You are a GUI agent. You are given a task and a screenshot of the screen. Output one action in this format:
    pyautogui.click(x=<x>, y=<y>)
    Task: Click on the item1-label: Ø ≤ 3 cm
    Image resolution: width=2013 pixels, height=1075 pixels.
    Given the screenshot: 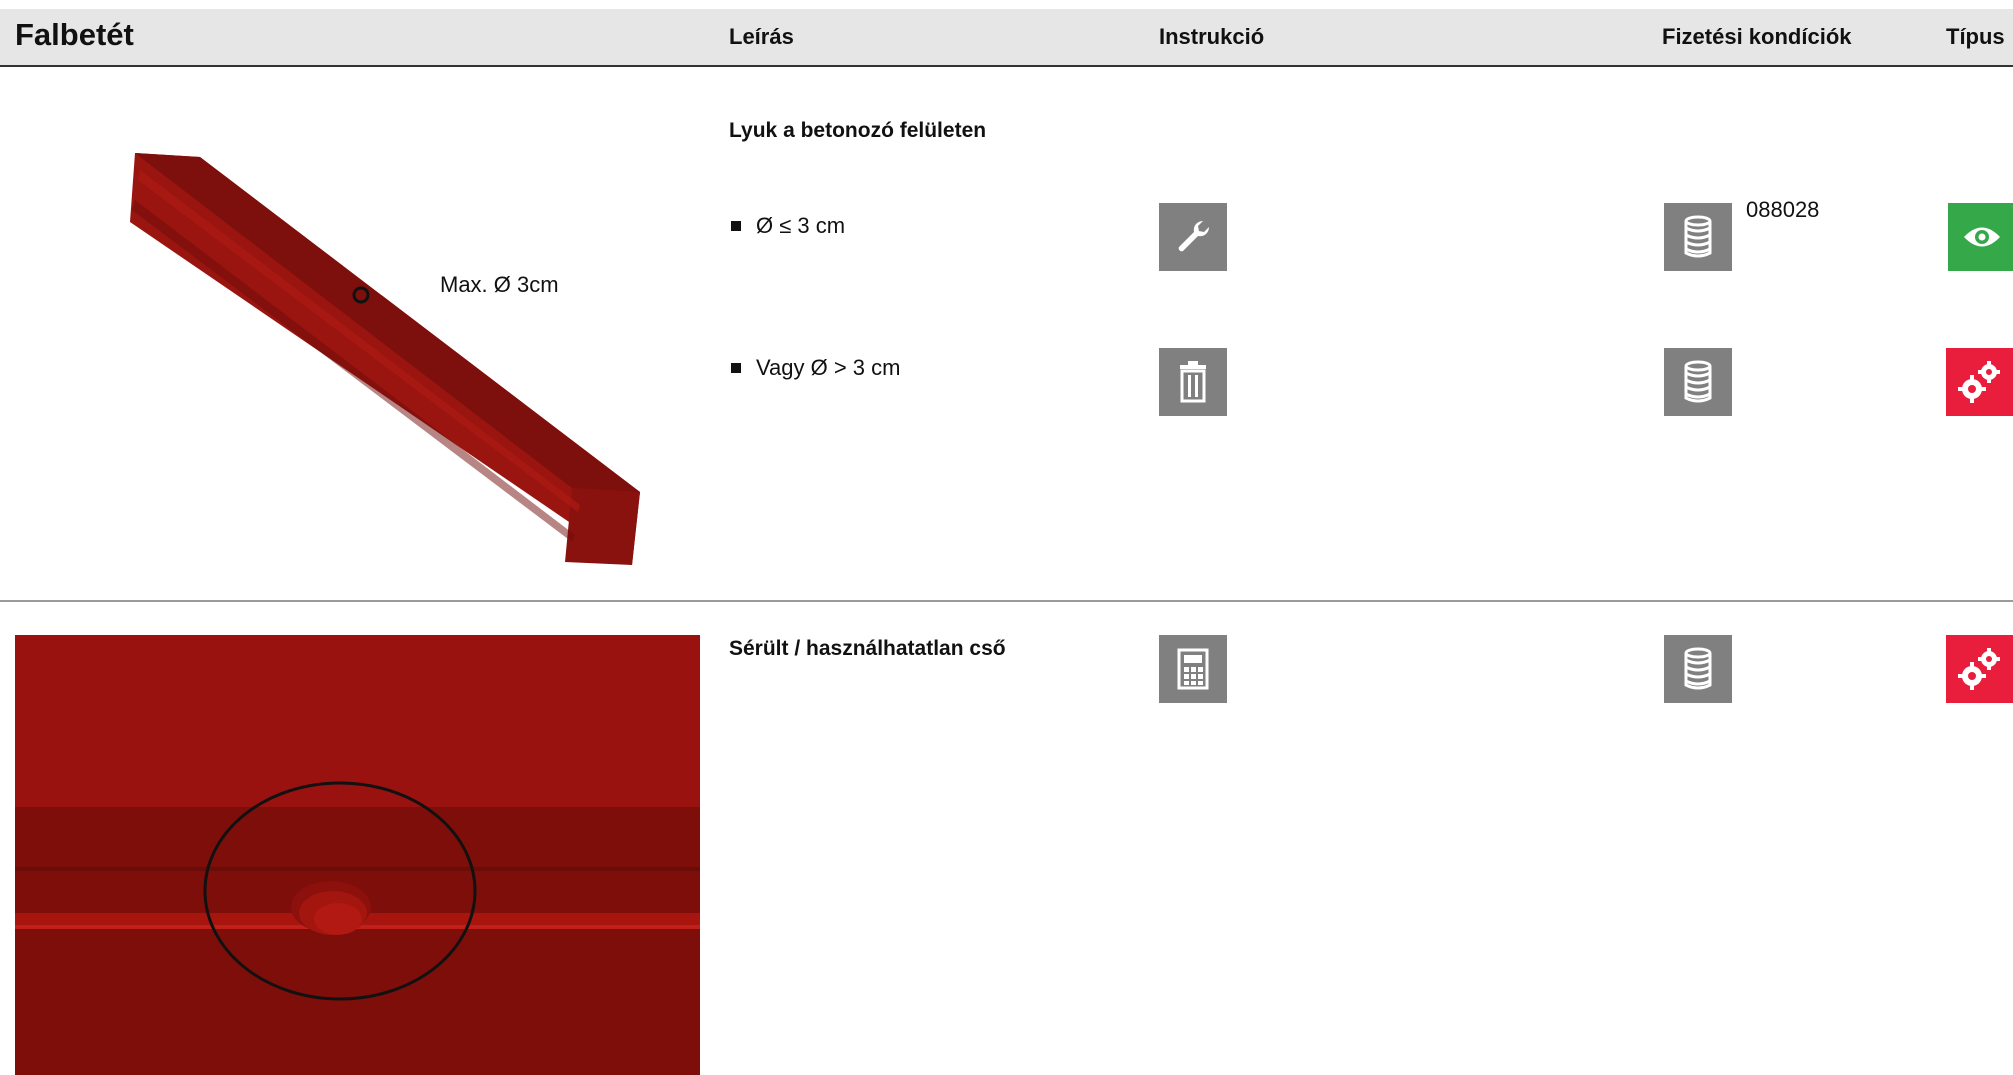 What is the action you would take?
    pyautogui.click(x=801, y=225)
    